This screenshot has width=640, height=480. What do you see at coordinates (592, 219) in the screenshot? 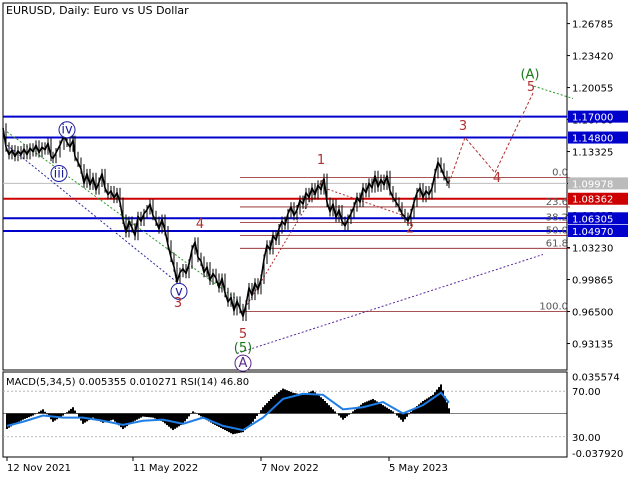
I see `price-level-badge-label: 1.06305` at bounding box center [592, 219].